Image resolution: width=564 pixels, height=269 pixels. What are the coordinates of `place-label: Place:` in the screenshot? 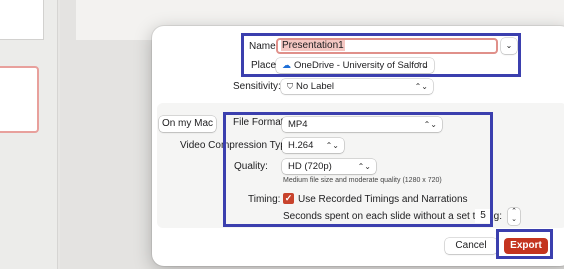 It's located at (265, 65).